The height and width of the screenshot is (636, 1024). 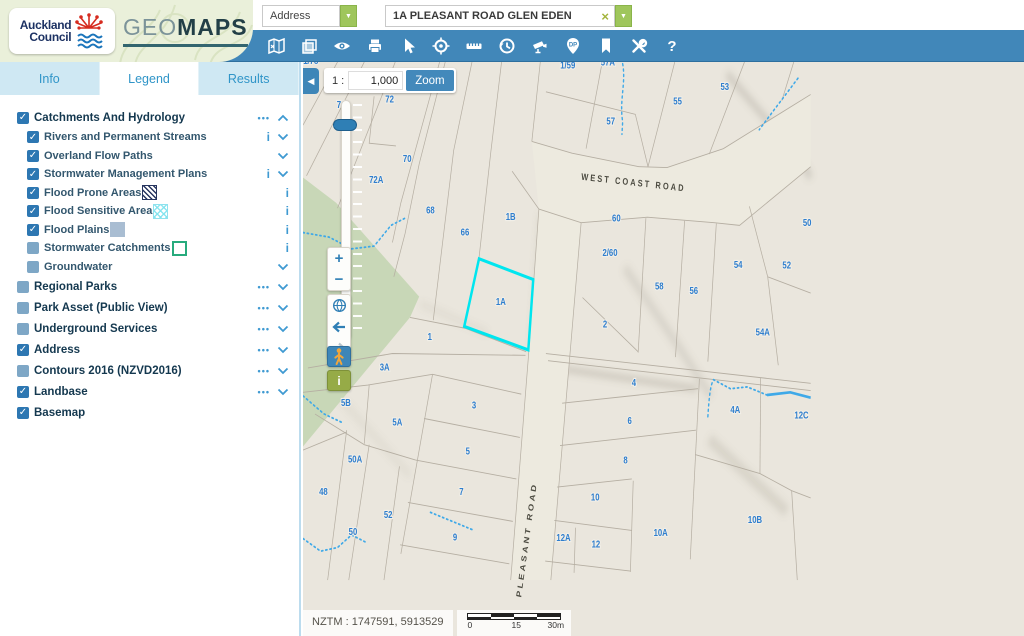 I want to click on layer-row-overland-flow-paths: ✓ Overland Flow Paths, so click(x=149, y=156).